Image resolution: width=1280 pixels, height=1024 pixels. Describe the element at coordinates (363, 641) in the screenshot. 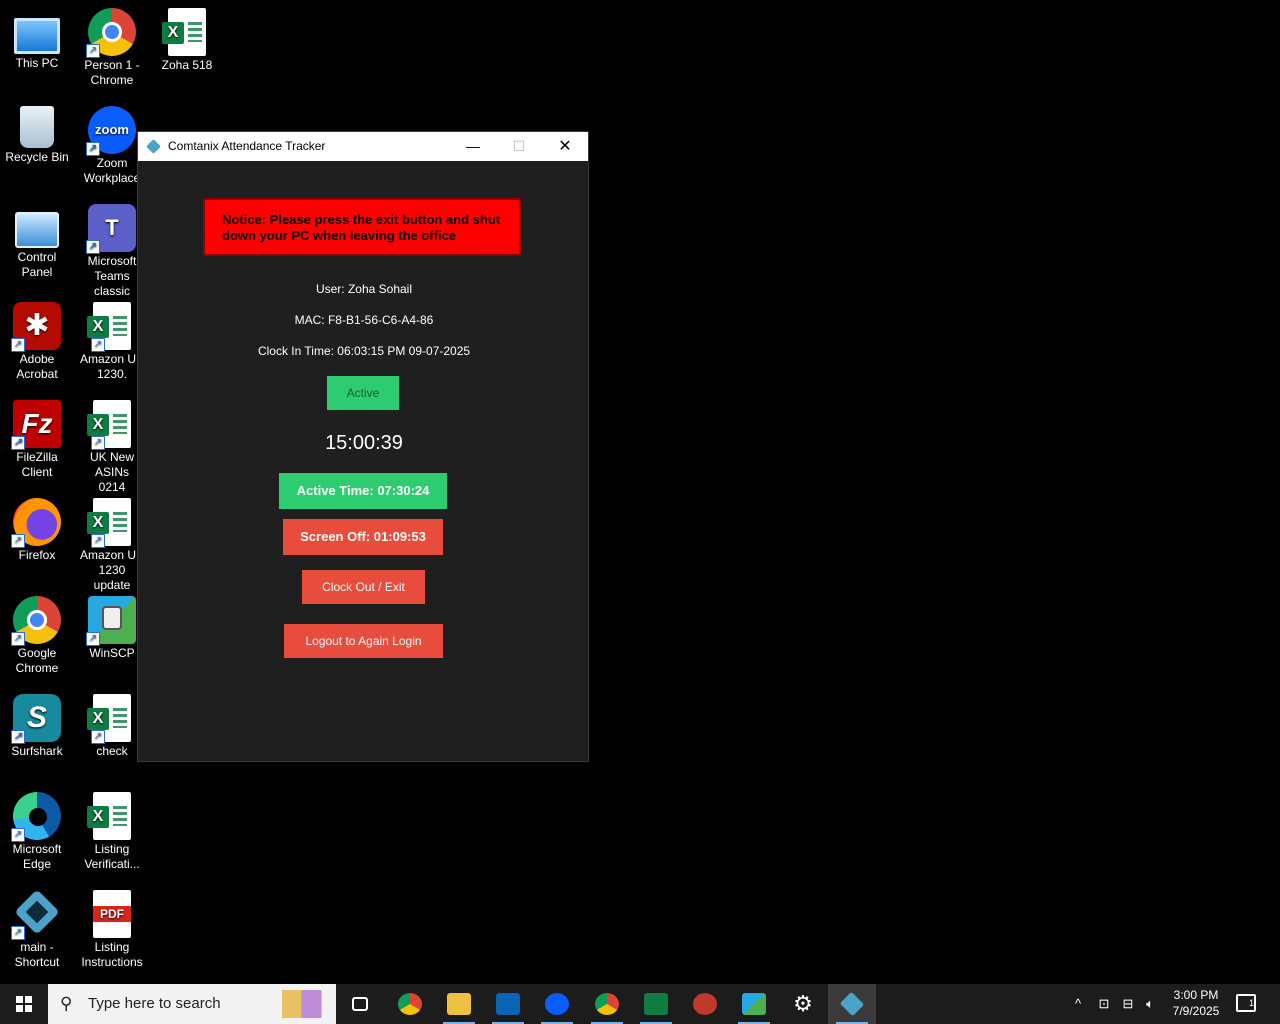

I see `logout-button: Logout to Again Login` at that location.